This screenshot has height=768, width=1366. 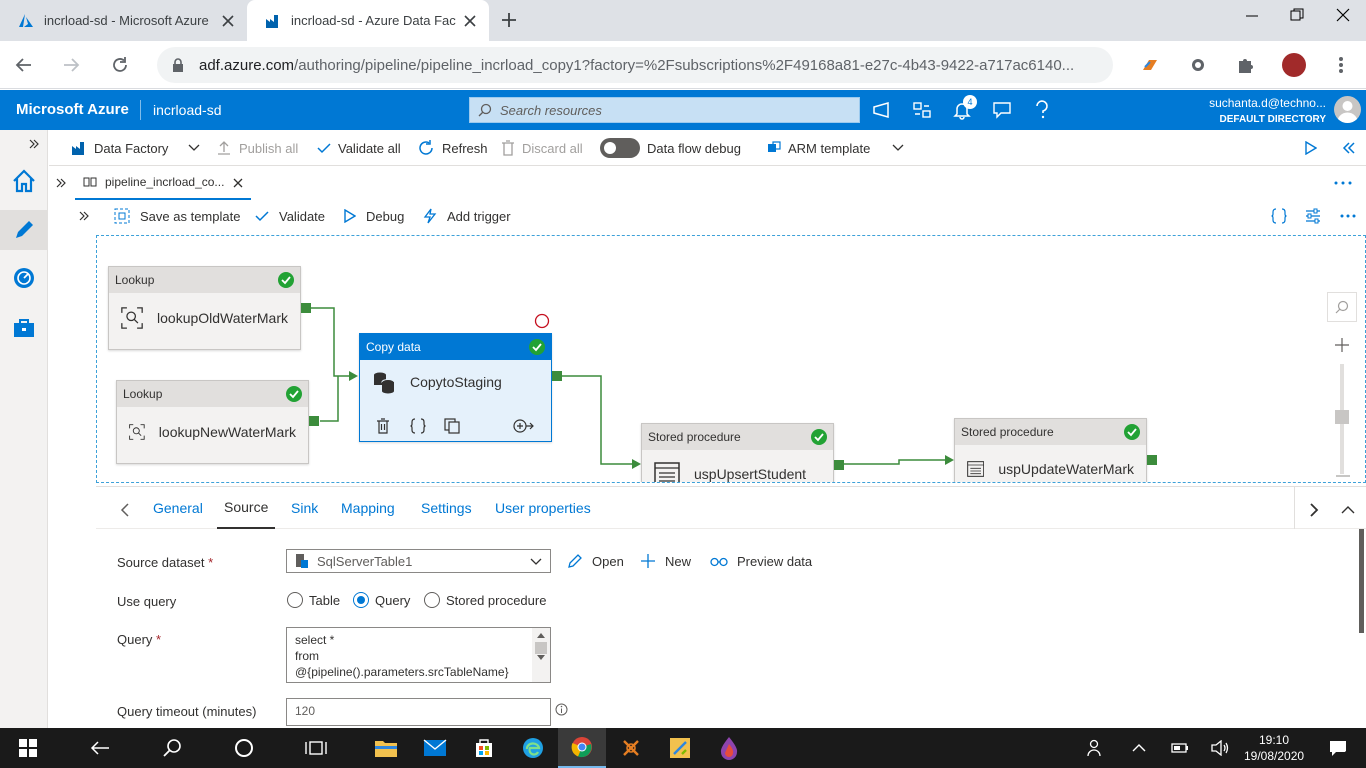 I want to click on taskbar-task-view, so click(x=316, y=748).